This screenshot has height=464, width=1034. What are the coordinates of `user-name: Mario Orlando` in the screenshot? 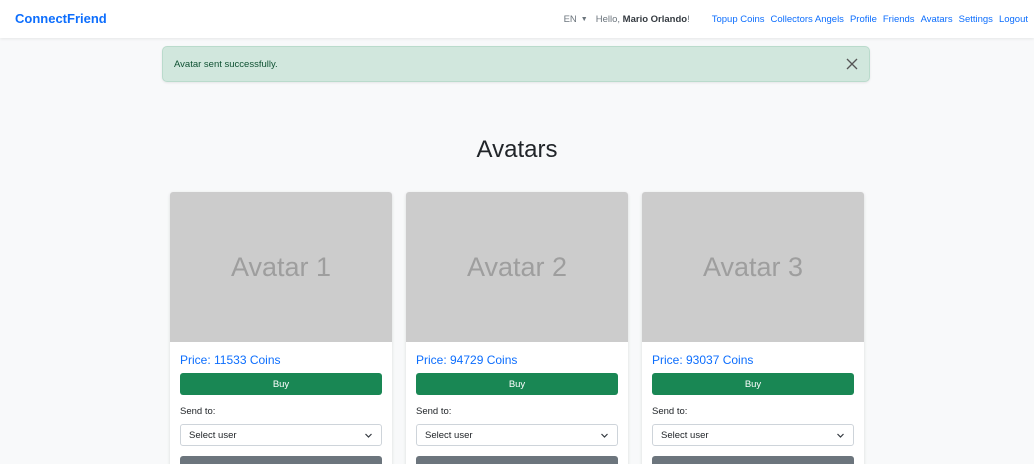 It's located at (655, 19).